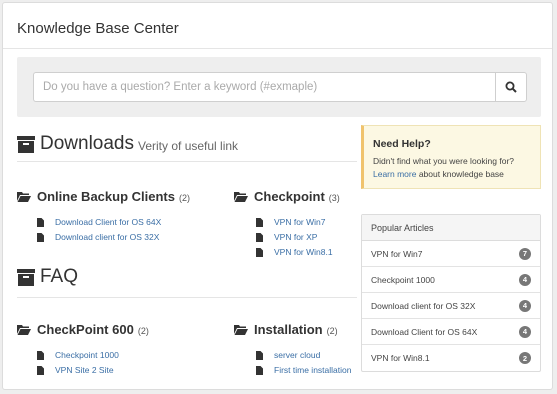 The height and width of the screenshot is (394, 557). Describe the element at coordinates (397, 254) in the screenshot. I see `popular-article-label: VPN for Win7` at that location.